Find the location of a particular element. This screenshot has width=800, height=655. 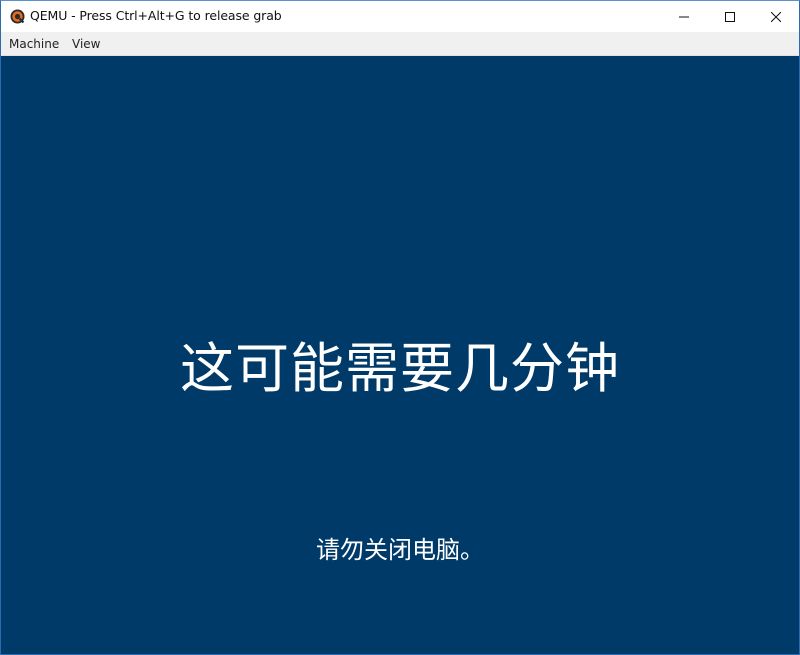

menu-bar: Machine View is located at coordinates (400, 44).